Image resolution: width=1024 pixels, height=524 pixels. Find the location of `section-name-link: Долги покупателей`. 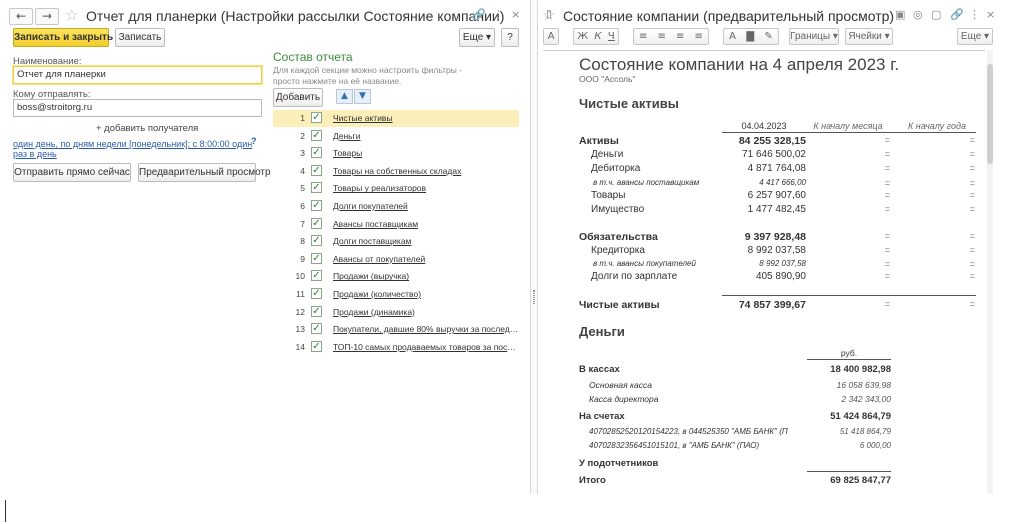

section-name-link: Долги покупателей is located at coordinates (426, 206).